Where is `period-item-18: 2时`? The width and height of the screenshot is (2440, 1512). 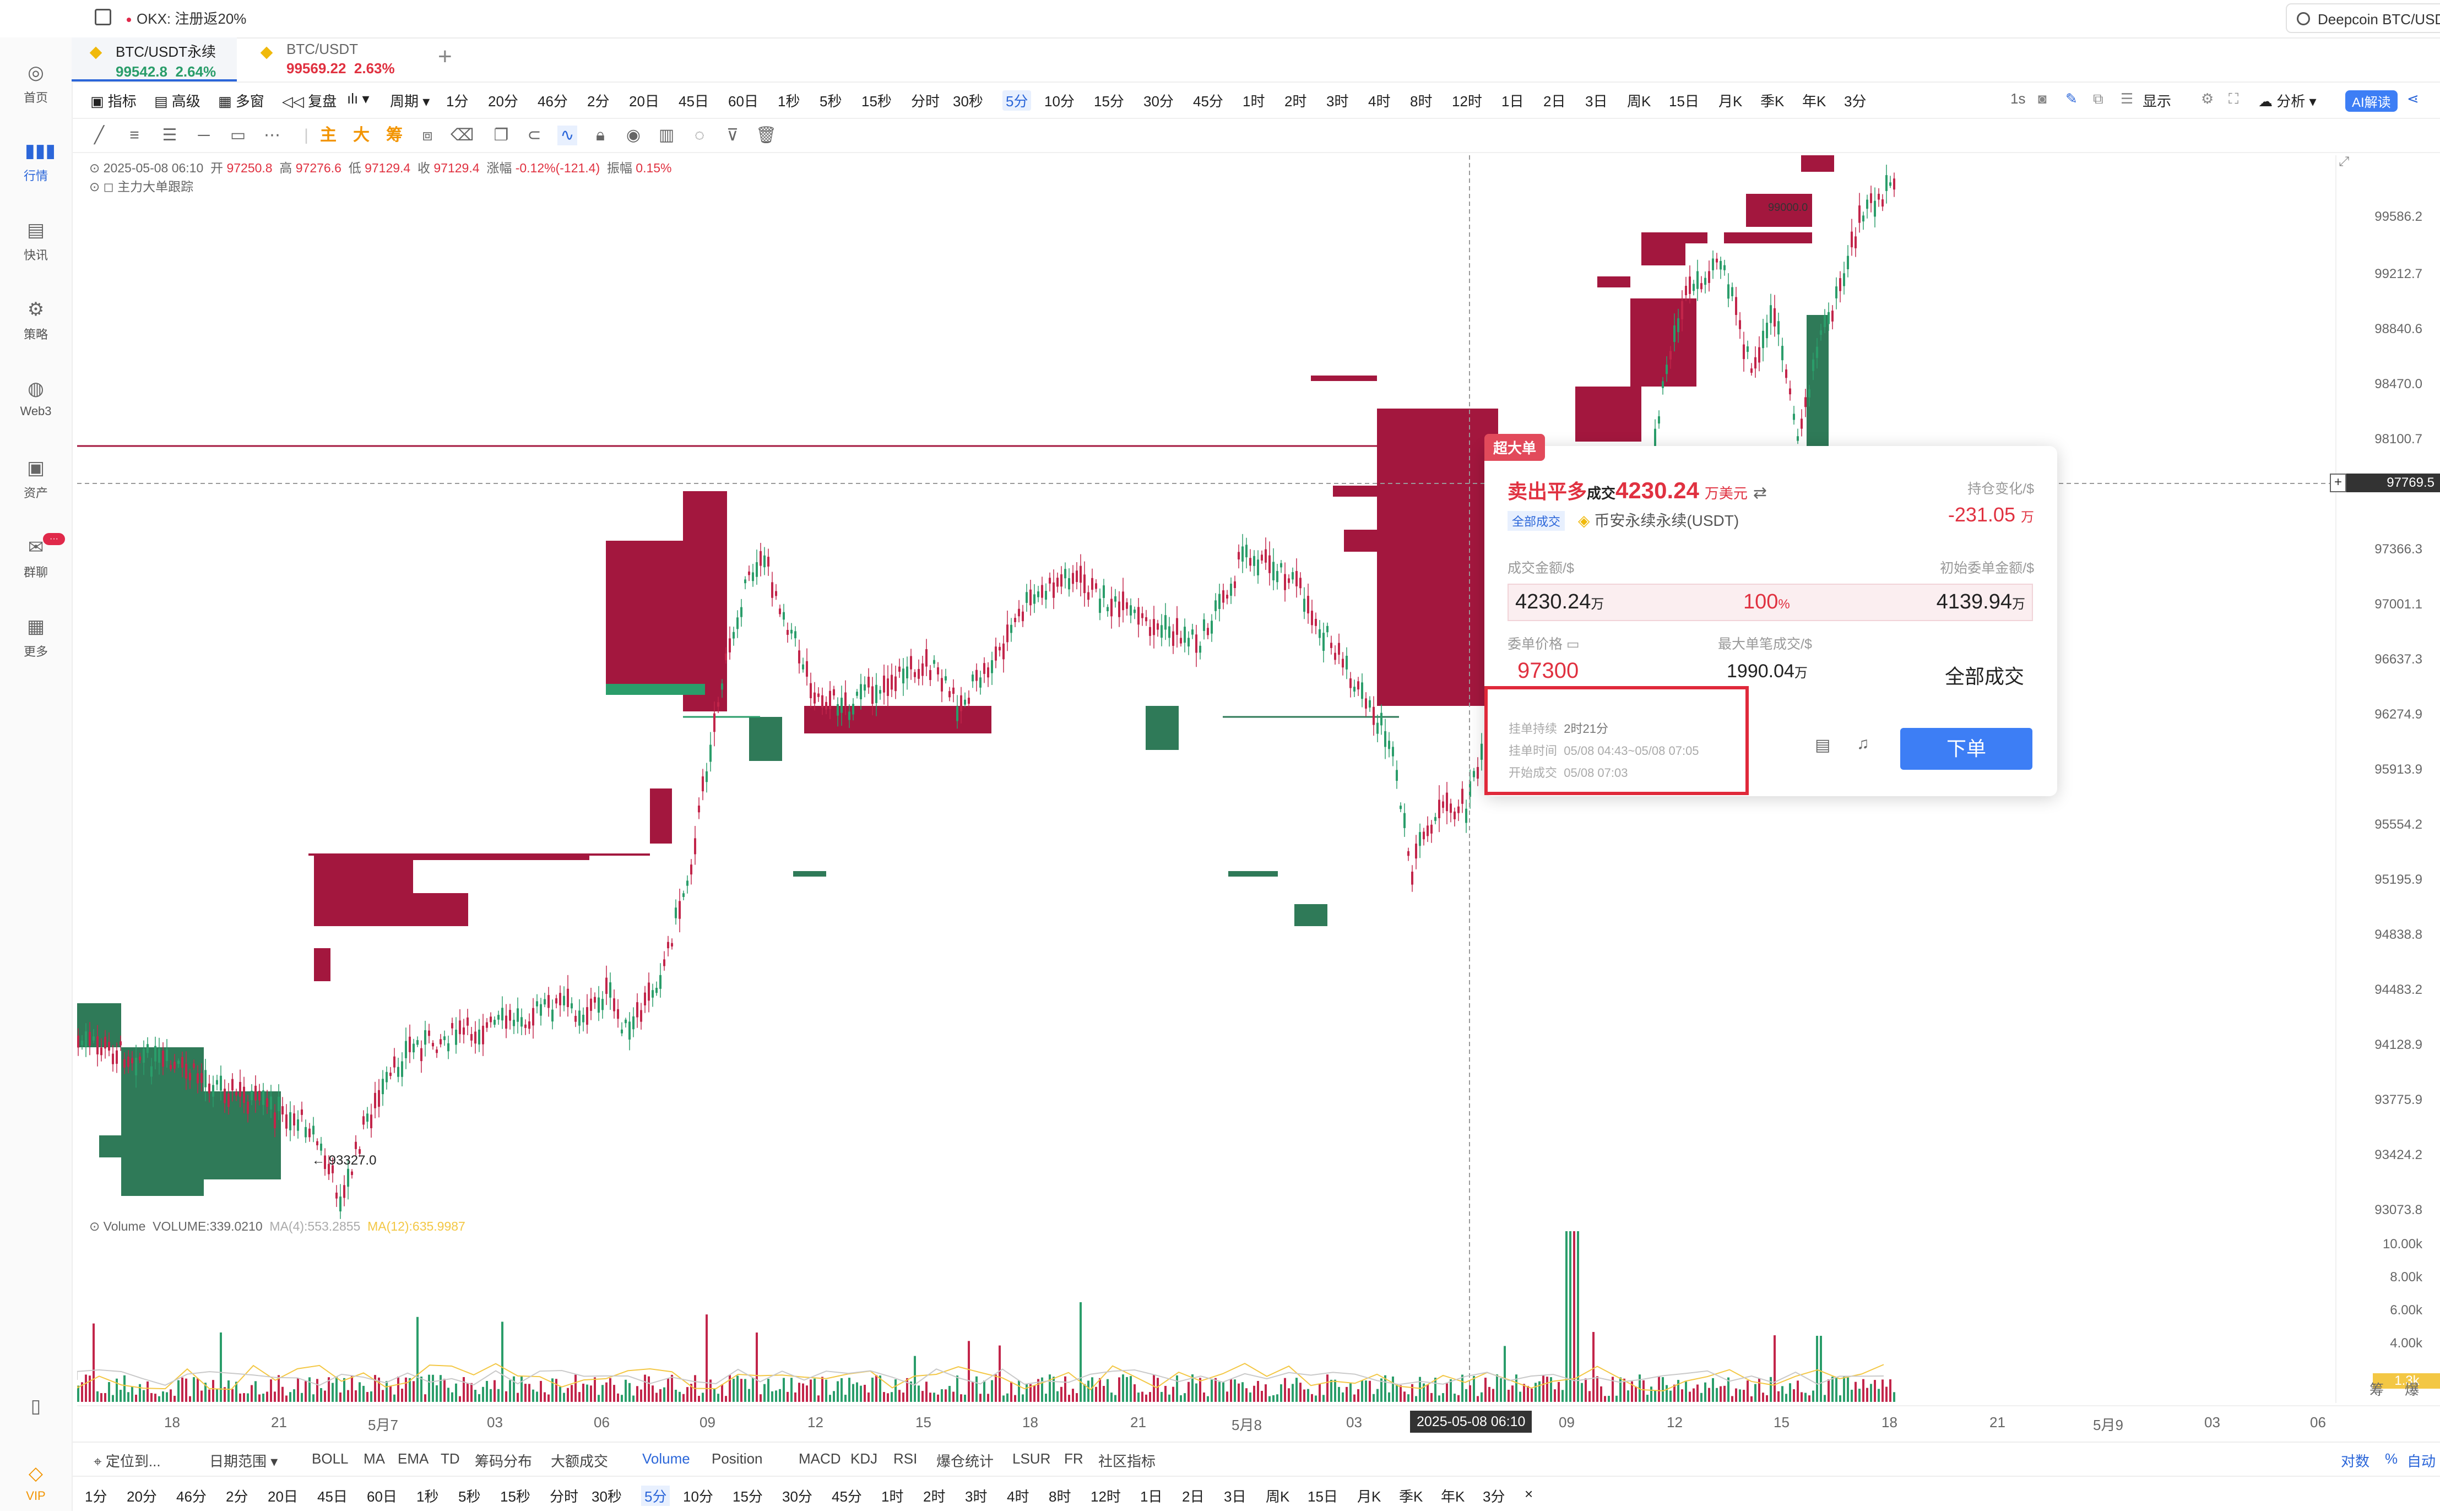
period-item-18: 2时 is located at coordinates (1295, 100).